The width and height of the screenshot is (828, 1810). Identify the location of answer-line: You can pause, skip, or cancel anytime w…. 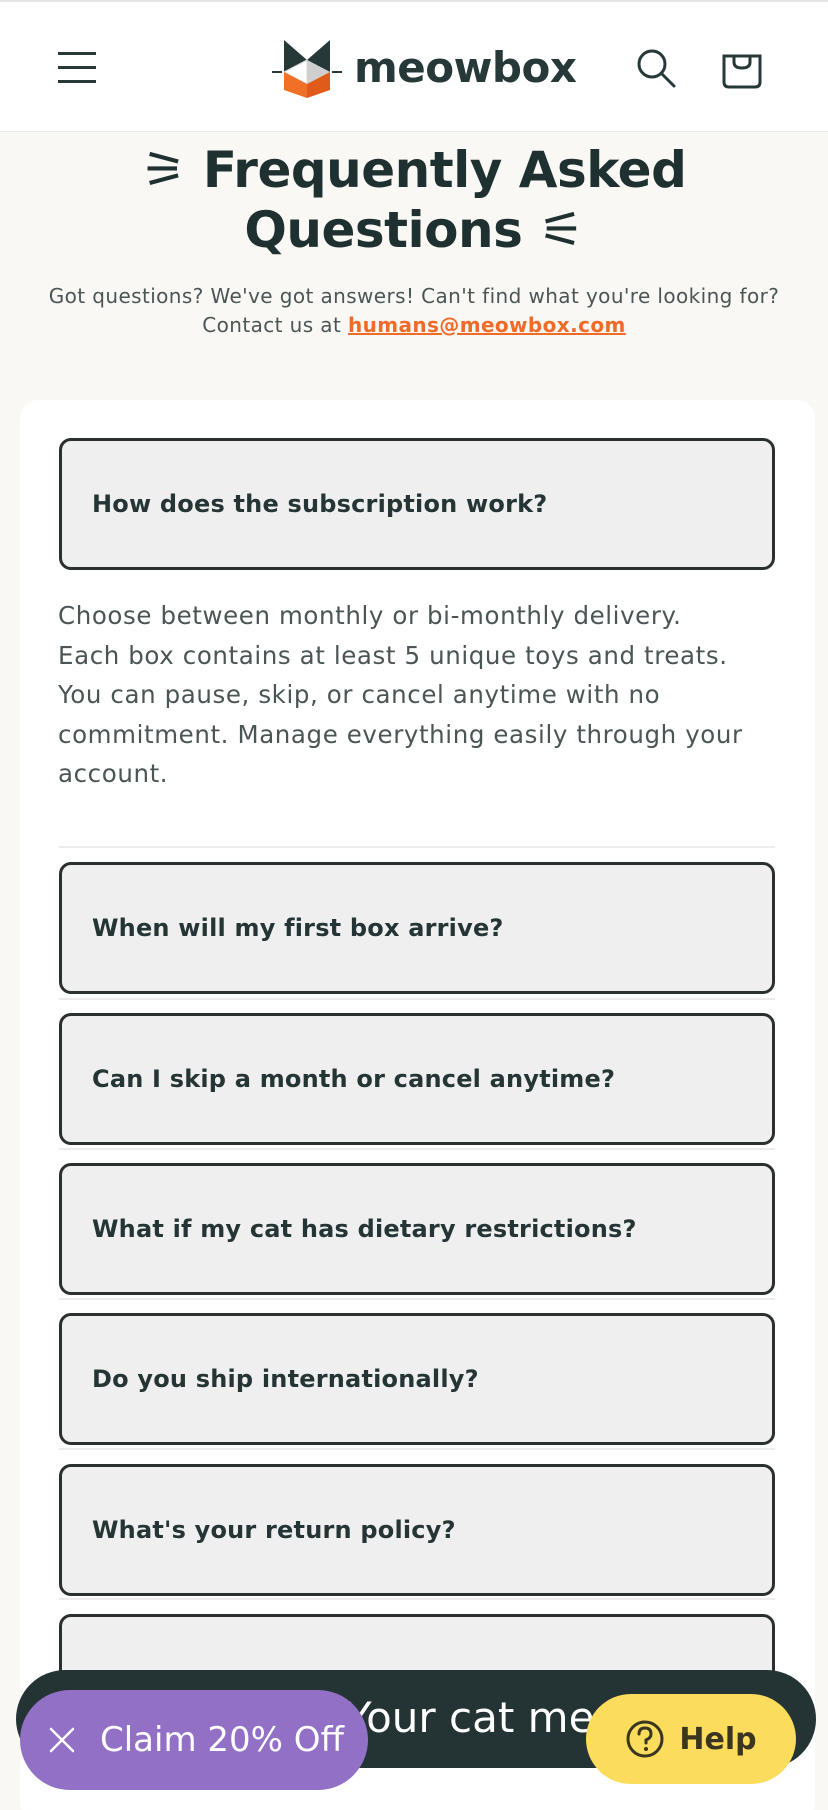
(359, 694).